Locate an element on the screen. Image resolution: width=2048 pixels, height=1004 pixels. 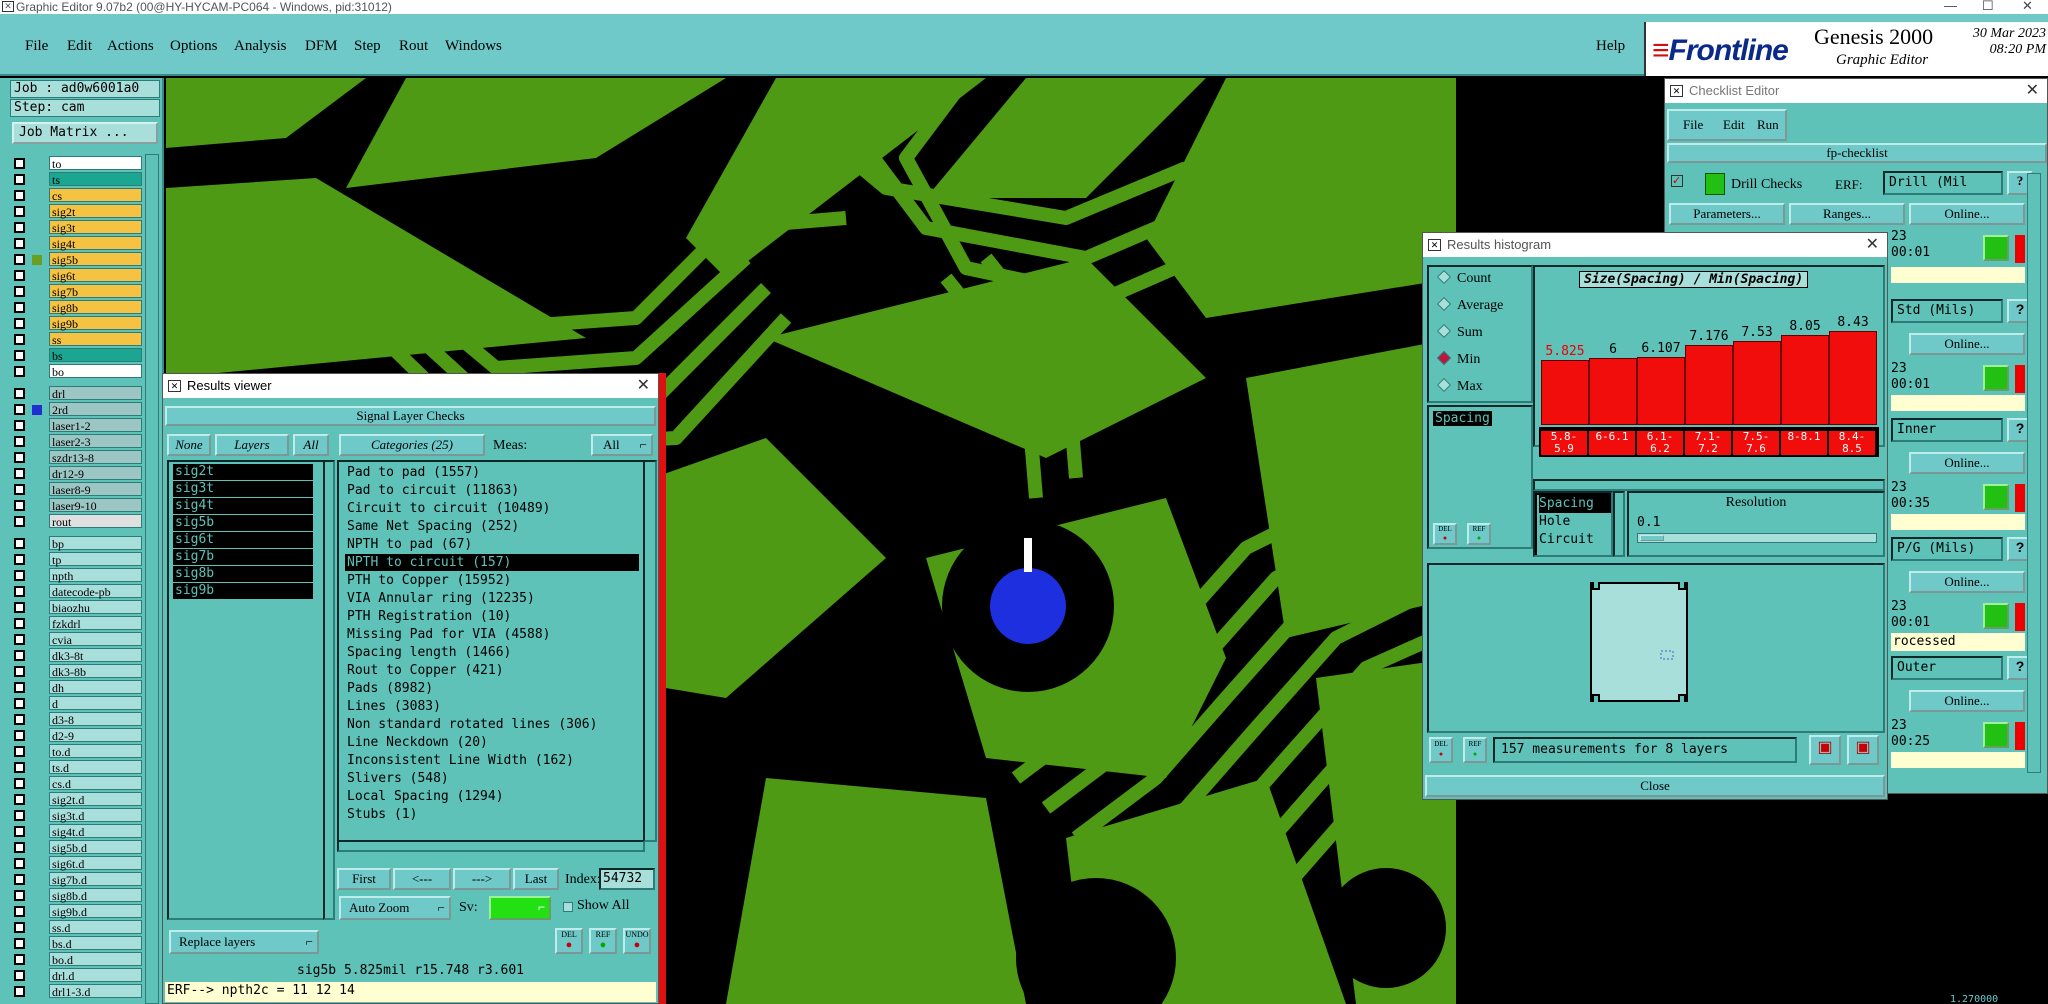
layer-name: 2rd is located at coordinates (95, 409).